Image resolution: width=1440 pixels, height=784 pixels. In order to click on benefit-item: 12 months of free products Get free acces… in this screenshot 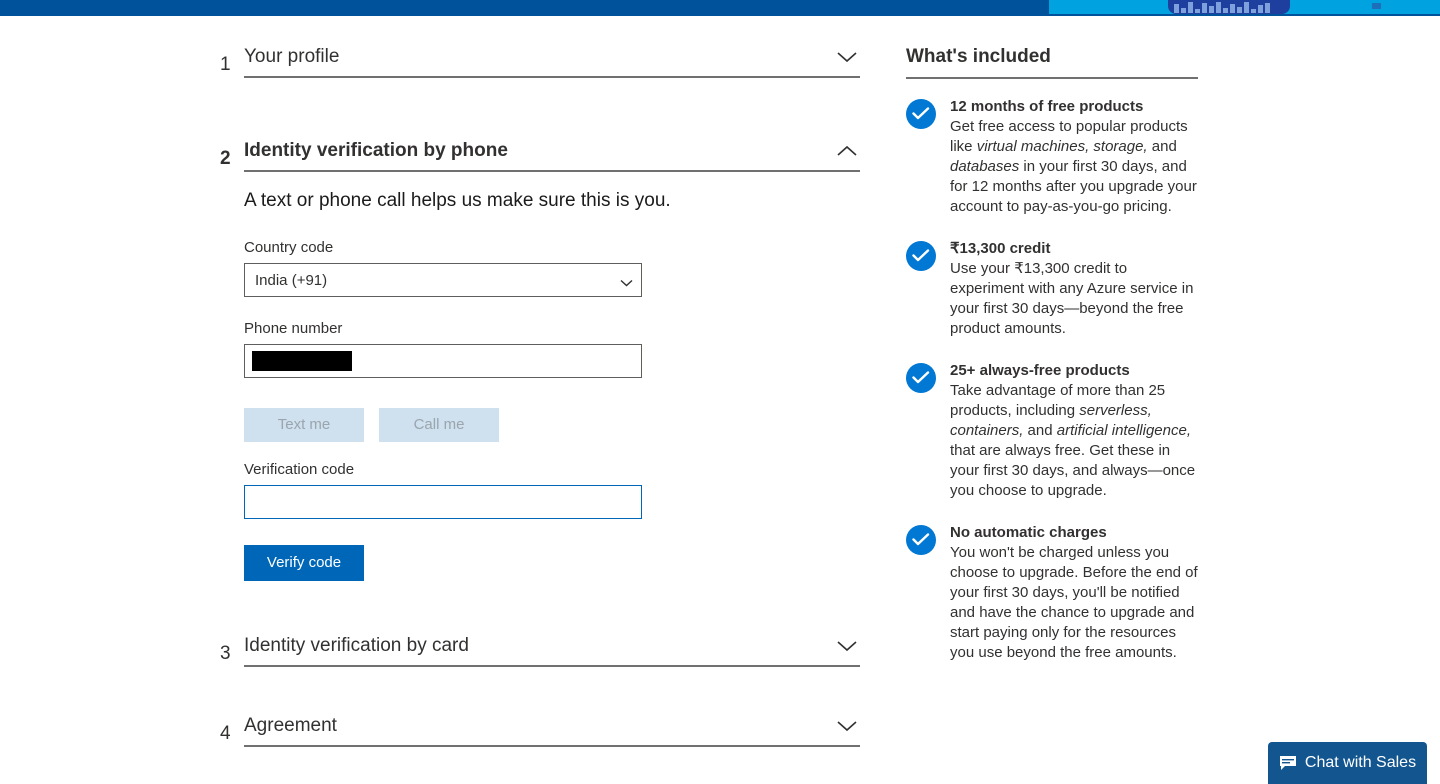, I will do `click(1052, 157)`.